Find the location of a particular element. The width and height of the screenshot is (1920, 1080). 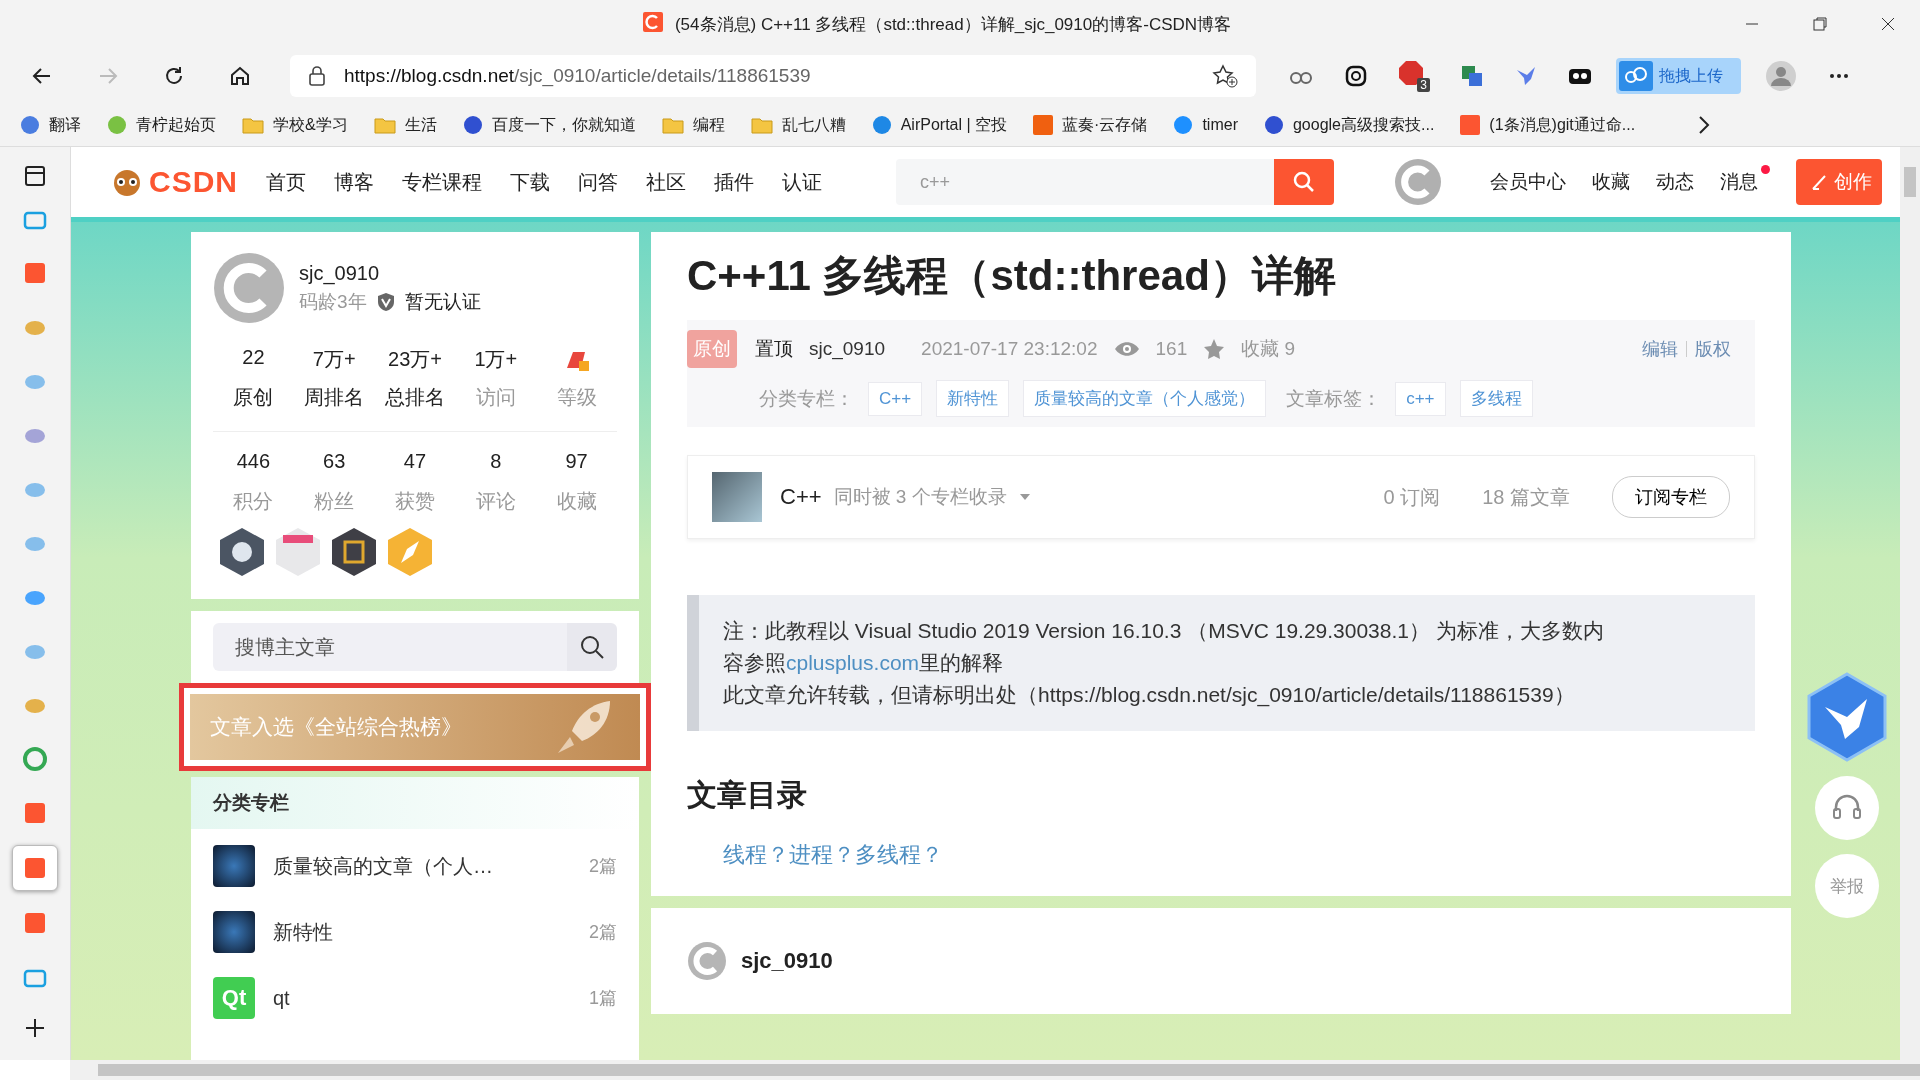

tab-actions-icon is located at coordinates (35, 176).